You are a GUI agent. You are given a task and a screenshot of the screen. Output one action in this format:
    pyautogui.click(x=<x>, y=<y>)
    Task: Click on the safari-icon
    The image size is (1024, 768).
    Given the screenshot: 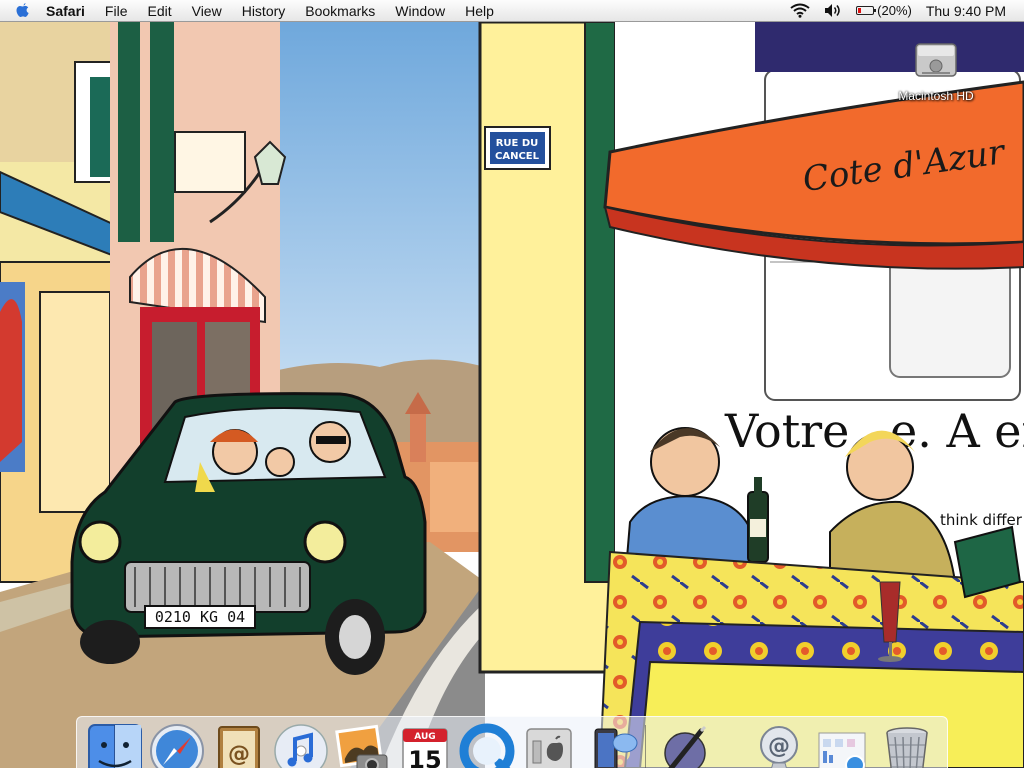 What is the action you would take?
    pyautogui.click(x=177, y=746)
    